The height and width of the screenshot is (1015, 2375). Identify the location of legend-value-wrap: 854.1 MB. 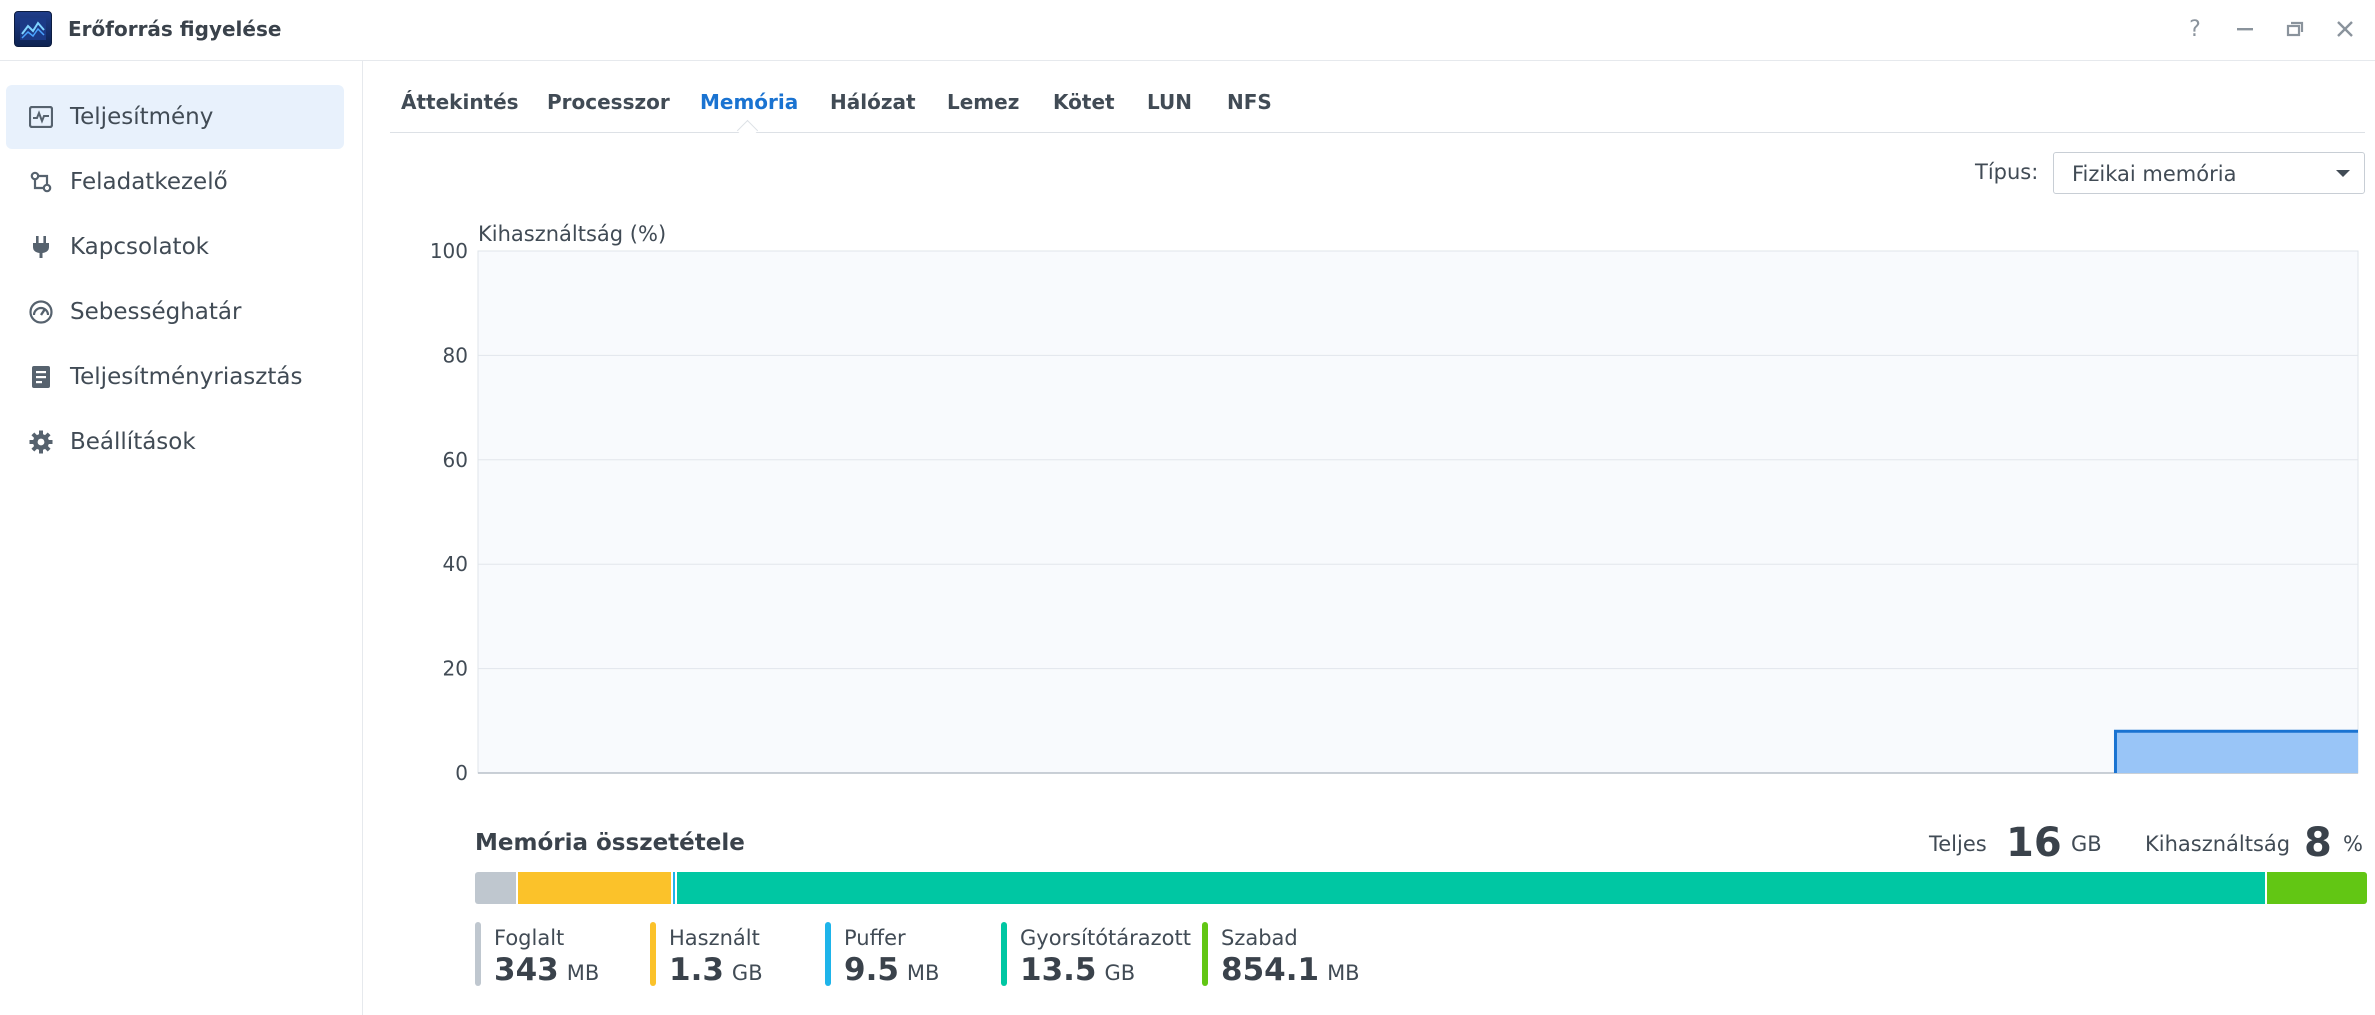
(1290, 970).